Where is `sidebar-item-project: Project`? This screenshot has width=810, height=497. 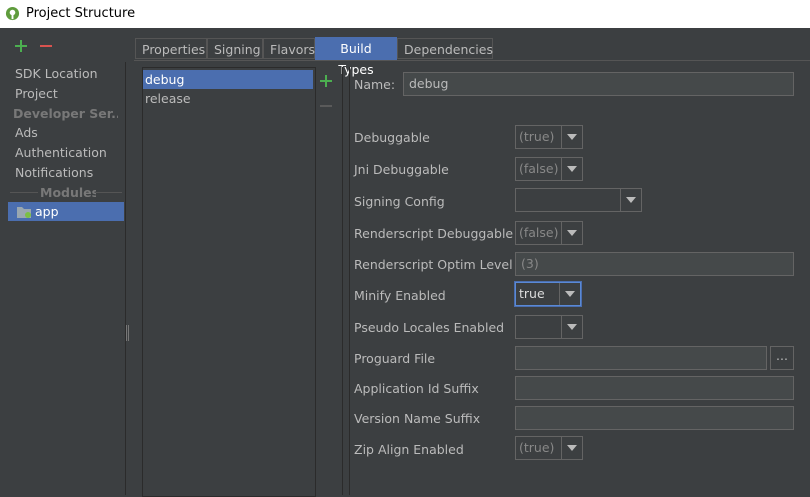
sidebar-item-project: Project is located at coordinates (63, 93).